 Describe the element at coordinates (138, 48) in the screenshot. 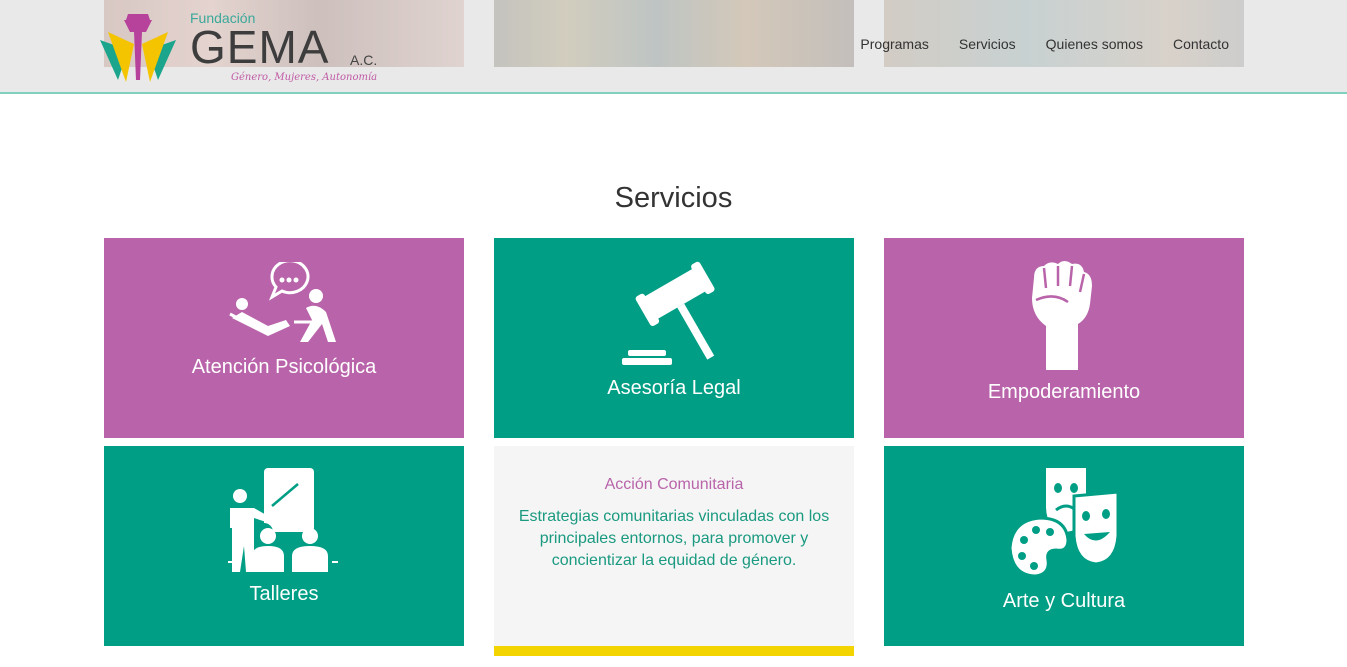

I see `gema-logo-icon` at that location.